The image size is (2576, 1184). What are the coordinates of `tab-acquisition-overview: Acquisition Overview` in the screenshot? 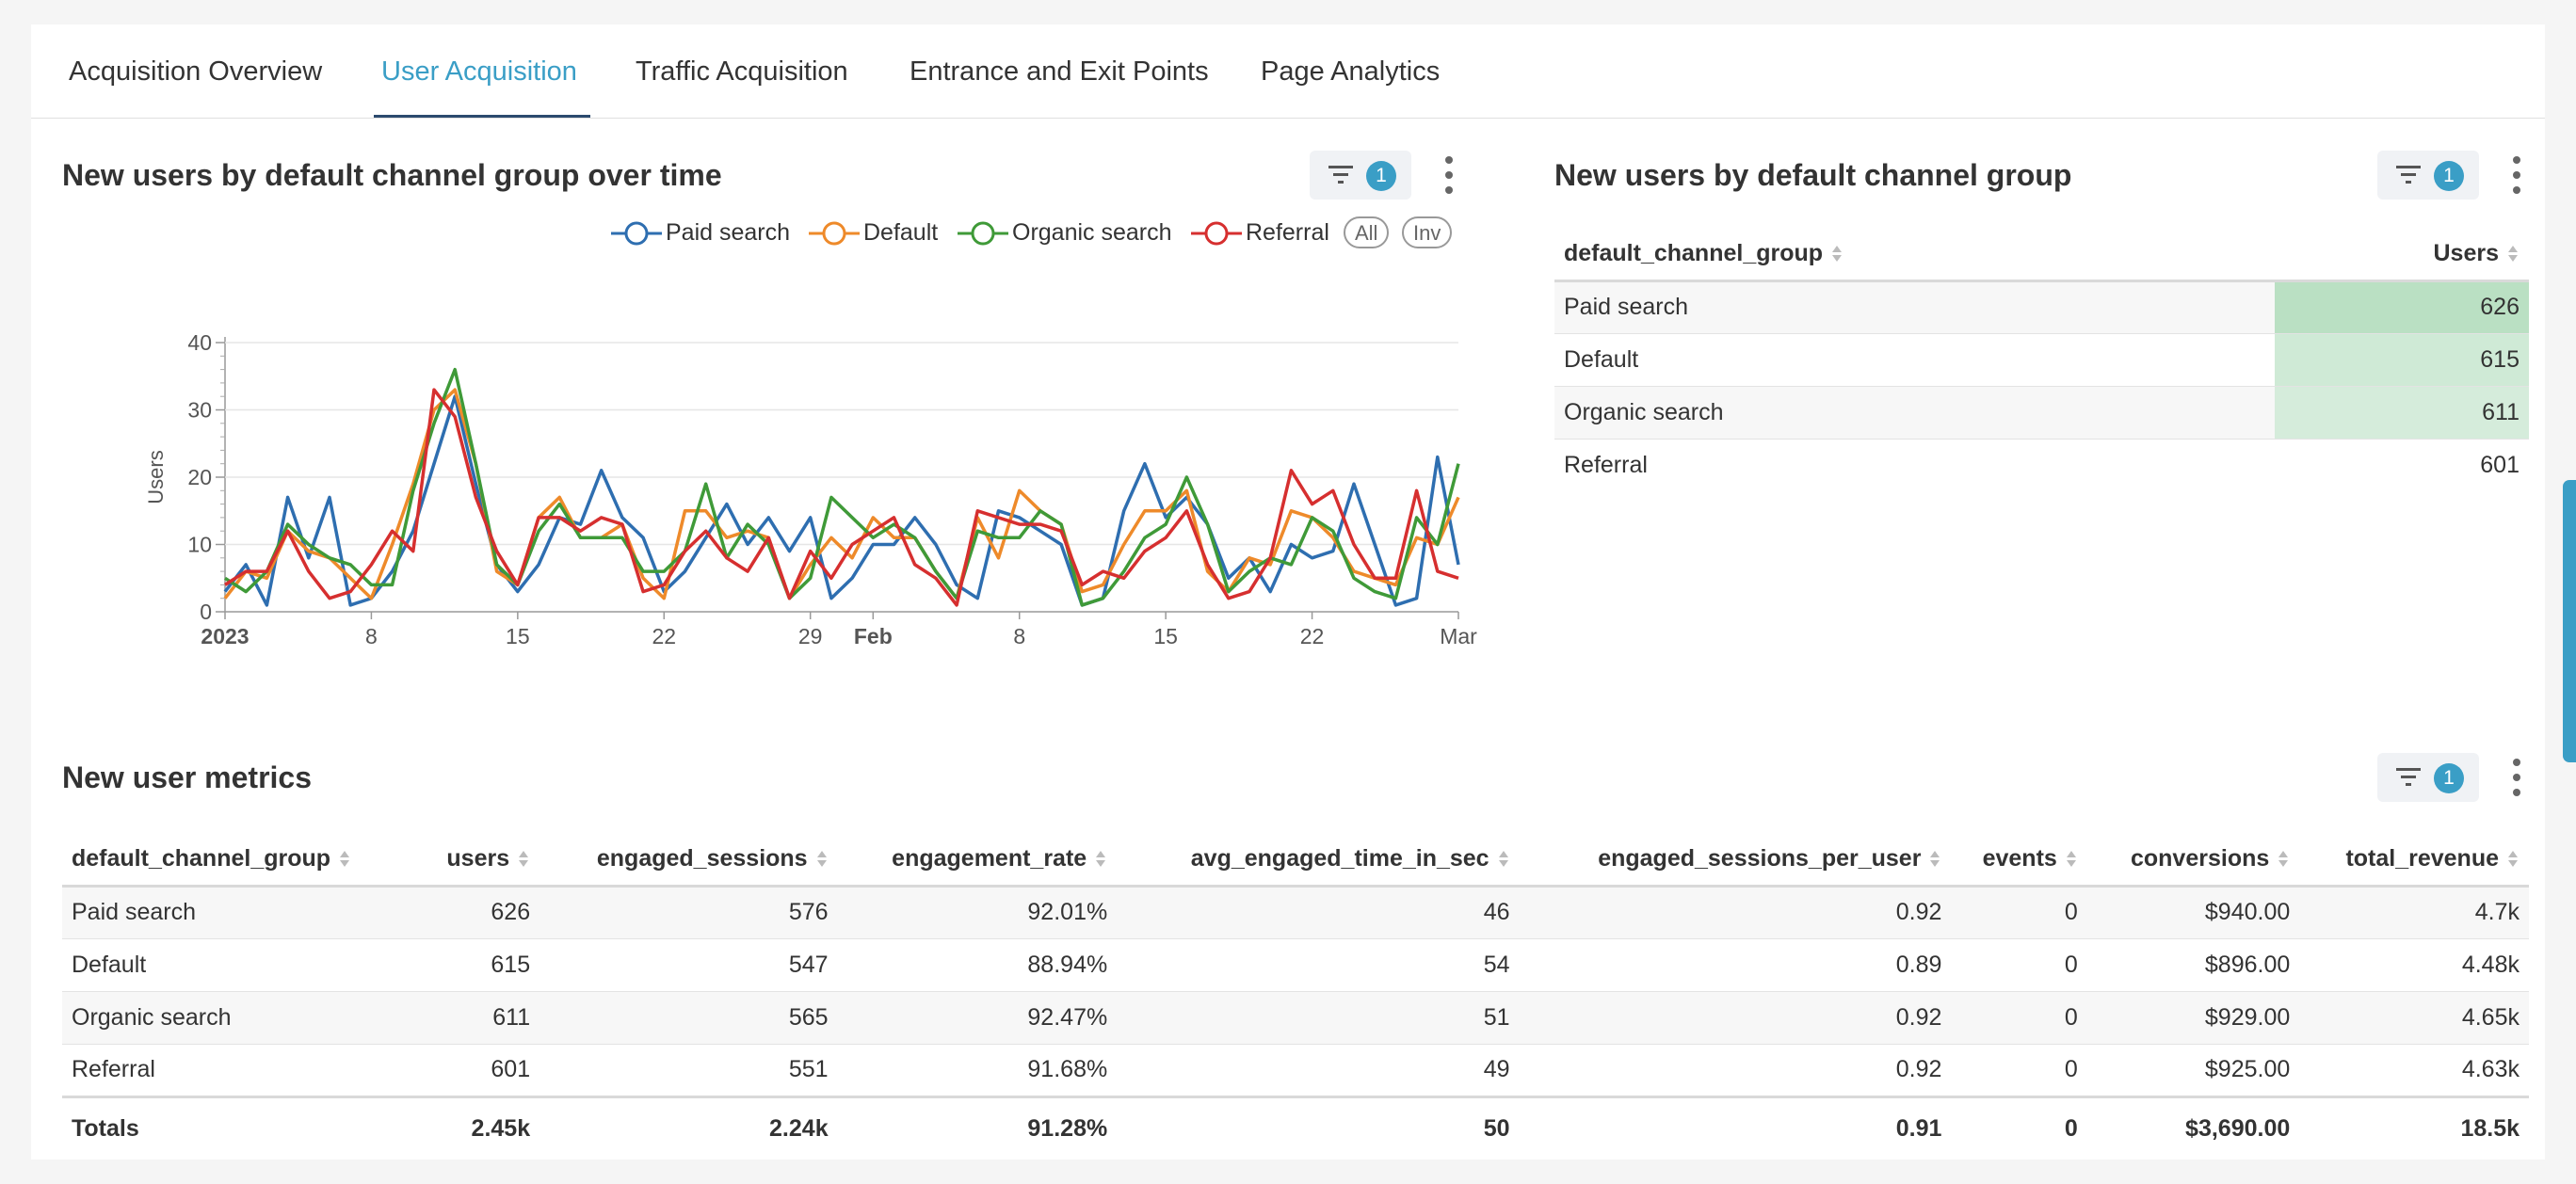 It's located at (195, 72).